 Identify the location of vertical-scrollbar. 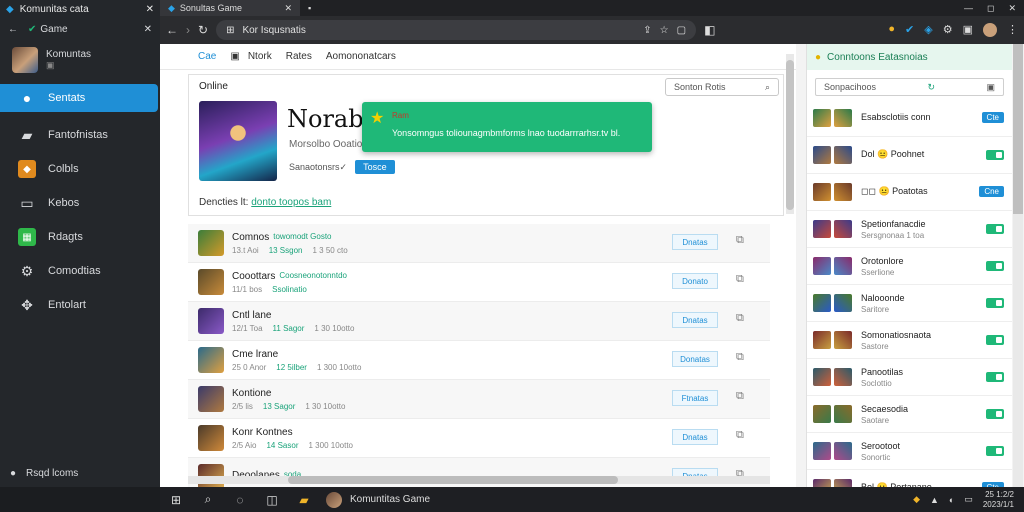
(790, 134).